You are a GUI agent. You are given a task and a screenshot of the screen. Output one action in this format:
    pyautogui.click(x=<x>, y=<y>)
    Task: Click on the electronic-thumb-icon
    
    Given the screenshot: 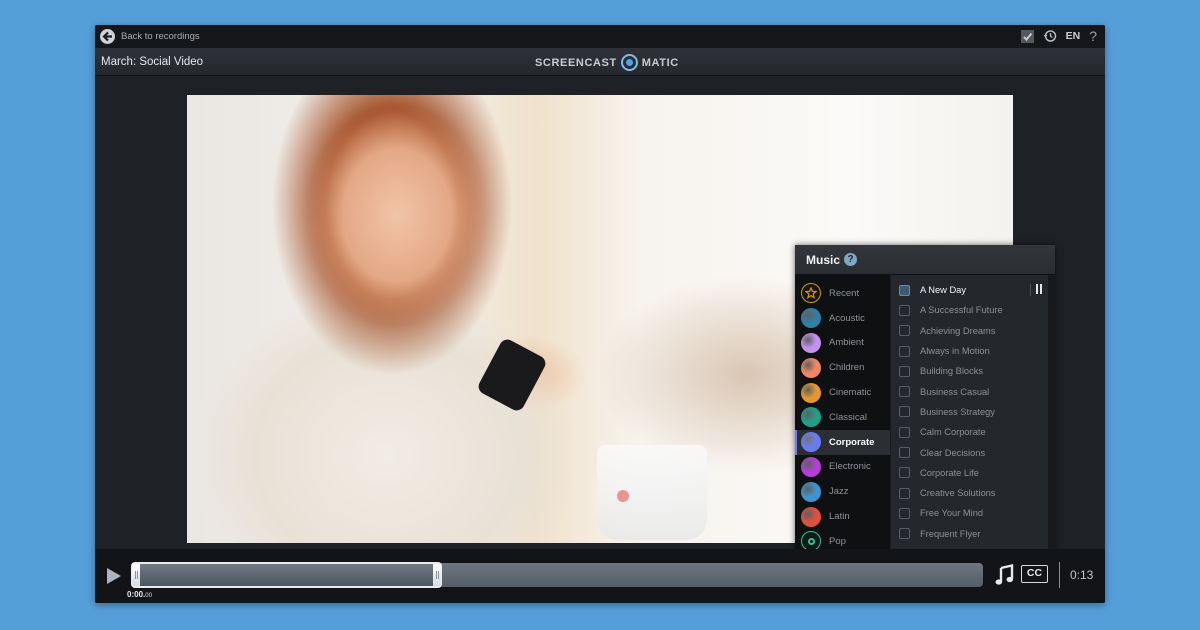 What is the action you would take?
    pyautogui.click(x=811, y=466)
    